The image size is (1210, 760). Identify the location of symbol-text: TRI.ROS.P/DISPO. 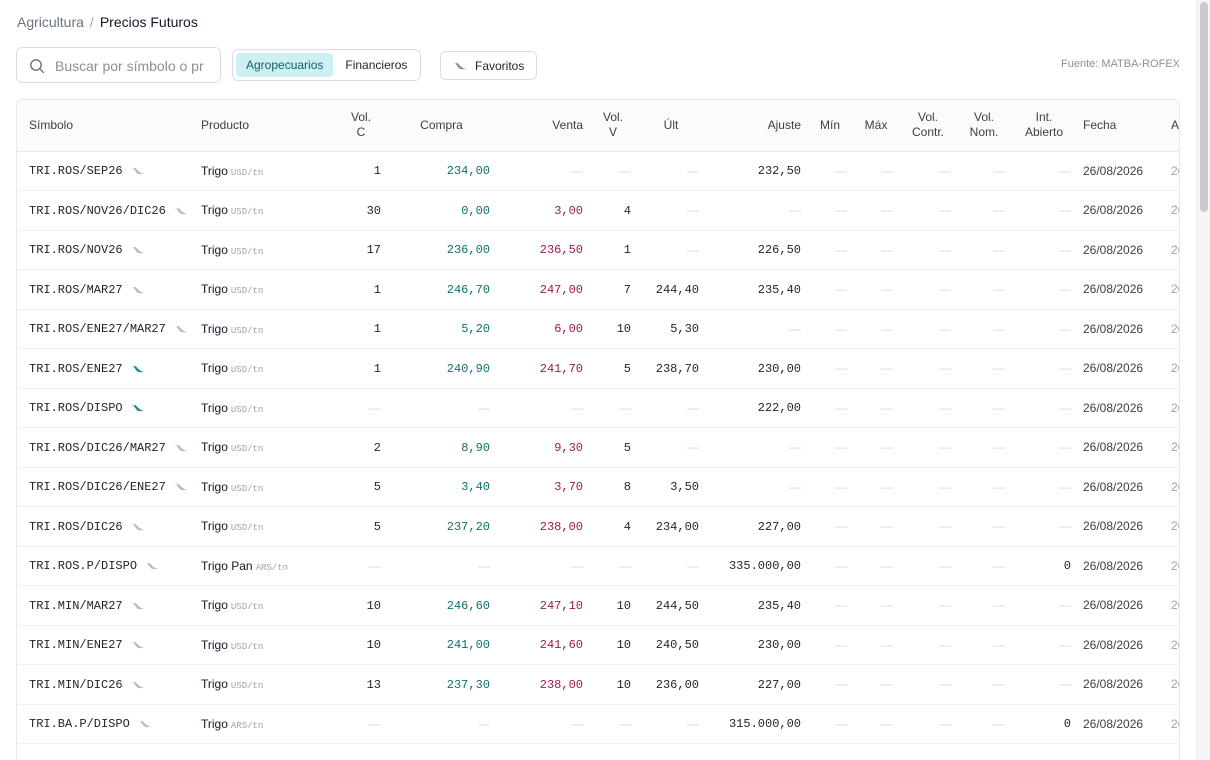
(83, 566).